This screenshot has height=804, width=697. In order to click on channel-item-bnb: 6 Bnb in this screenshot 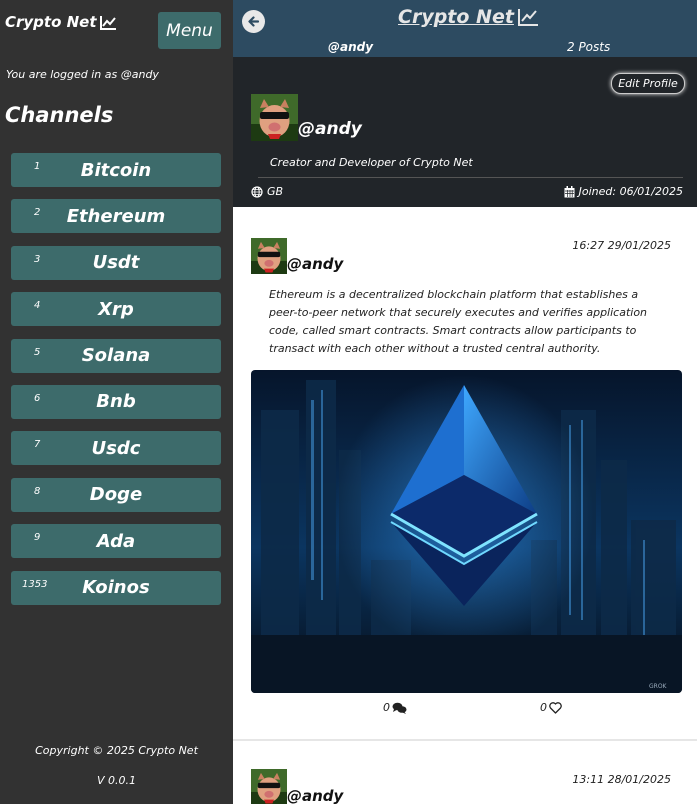, I will do `click(116, 401)`.